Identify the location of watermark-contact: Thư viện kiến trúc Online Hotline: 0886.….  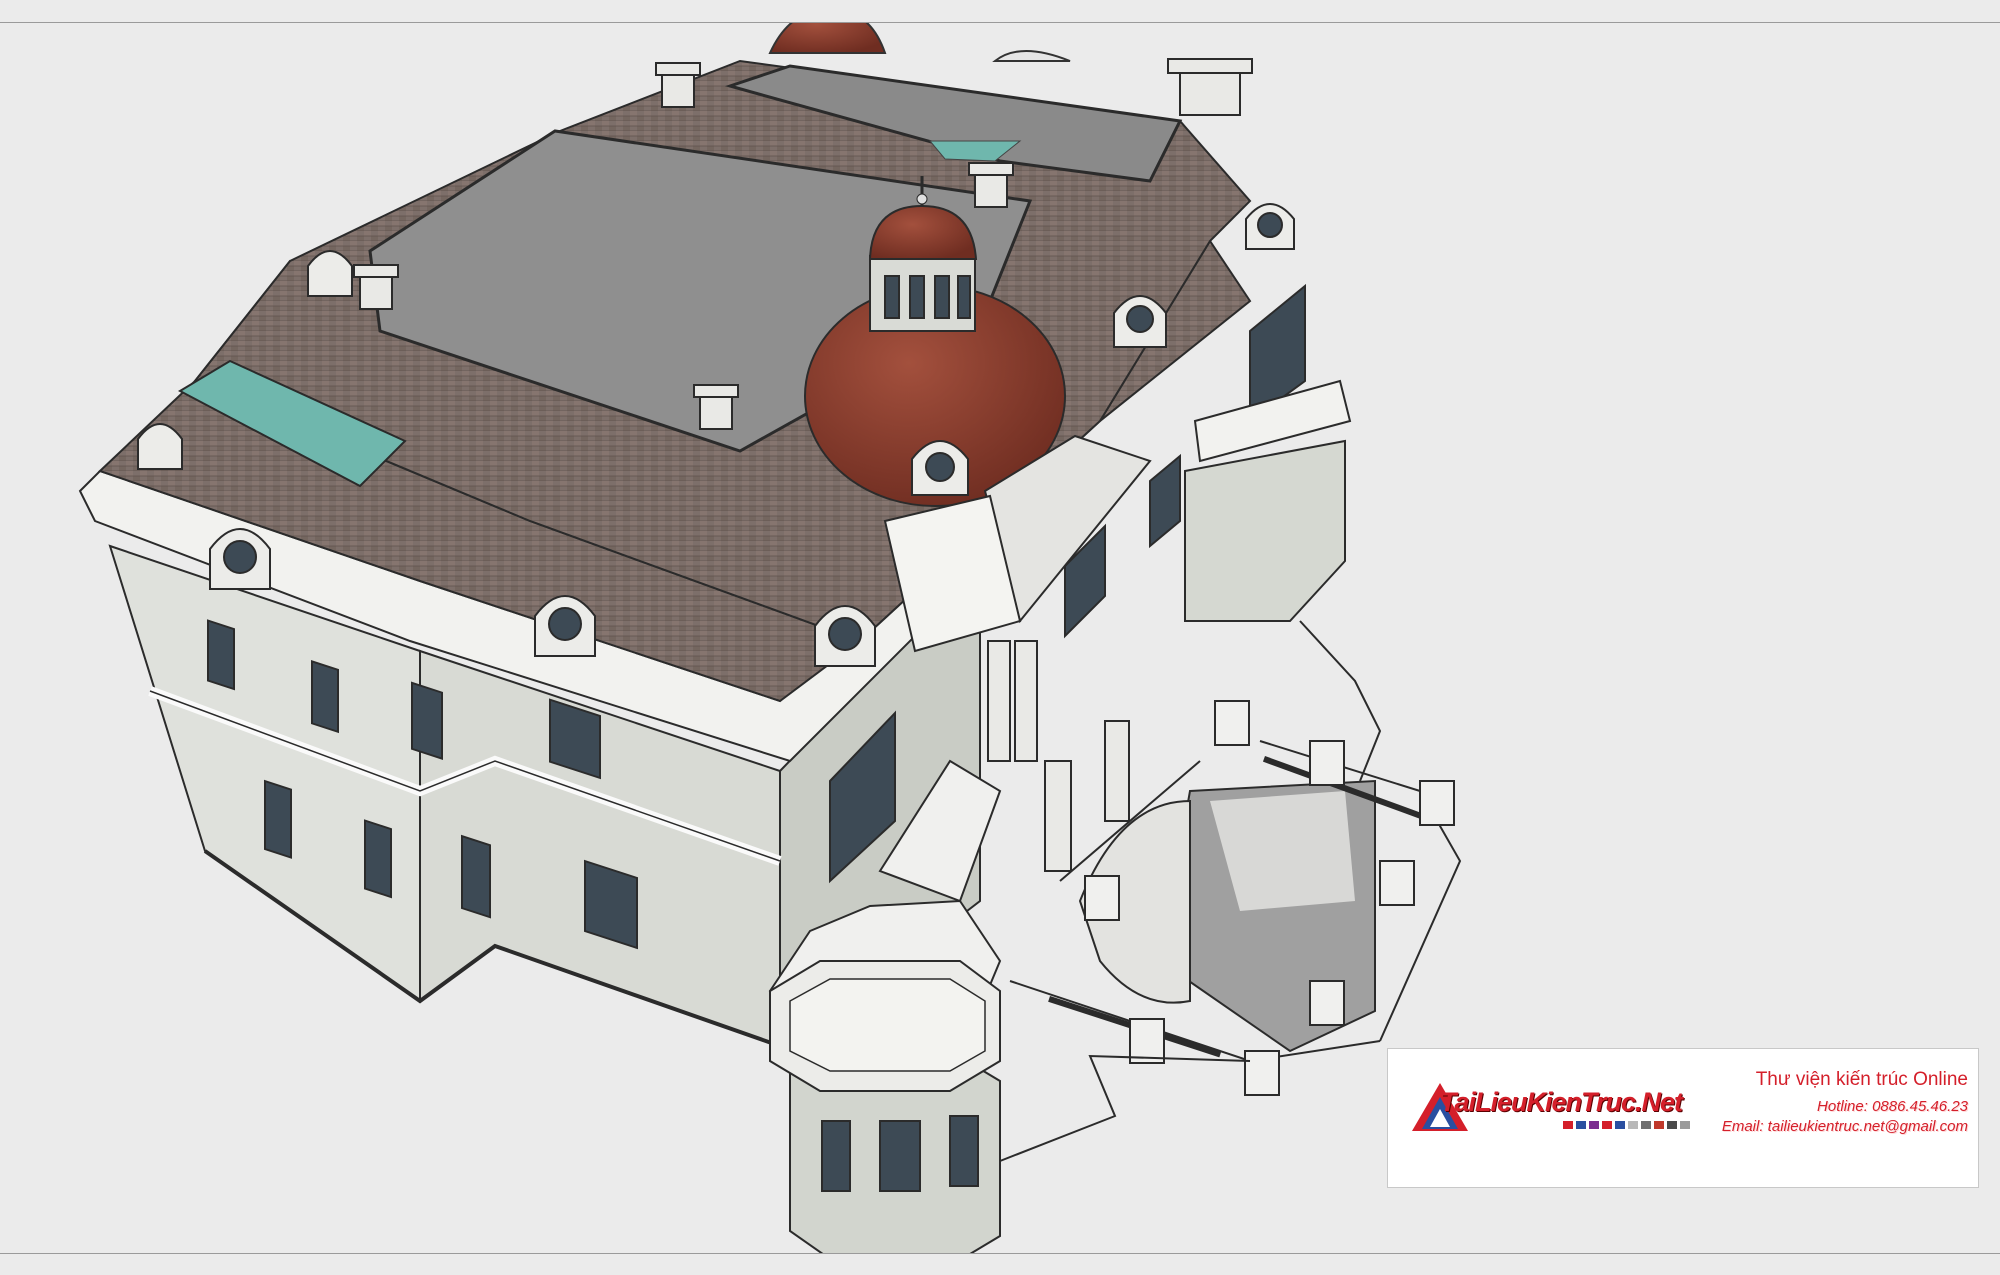
(1845, 1103).